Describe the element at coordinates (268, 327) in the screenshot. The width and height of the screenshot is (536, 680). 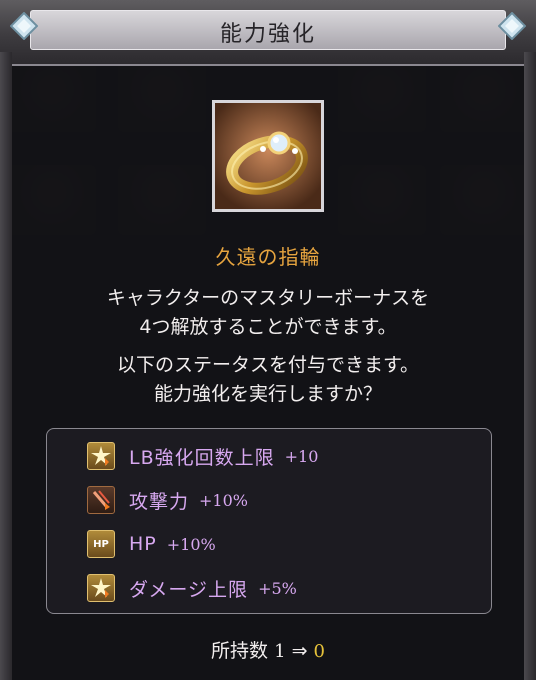
I see `description-line: 4つ解放することができます。` at that location.